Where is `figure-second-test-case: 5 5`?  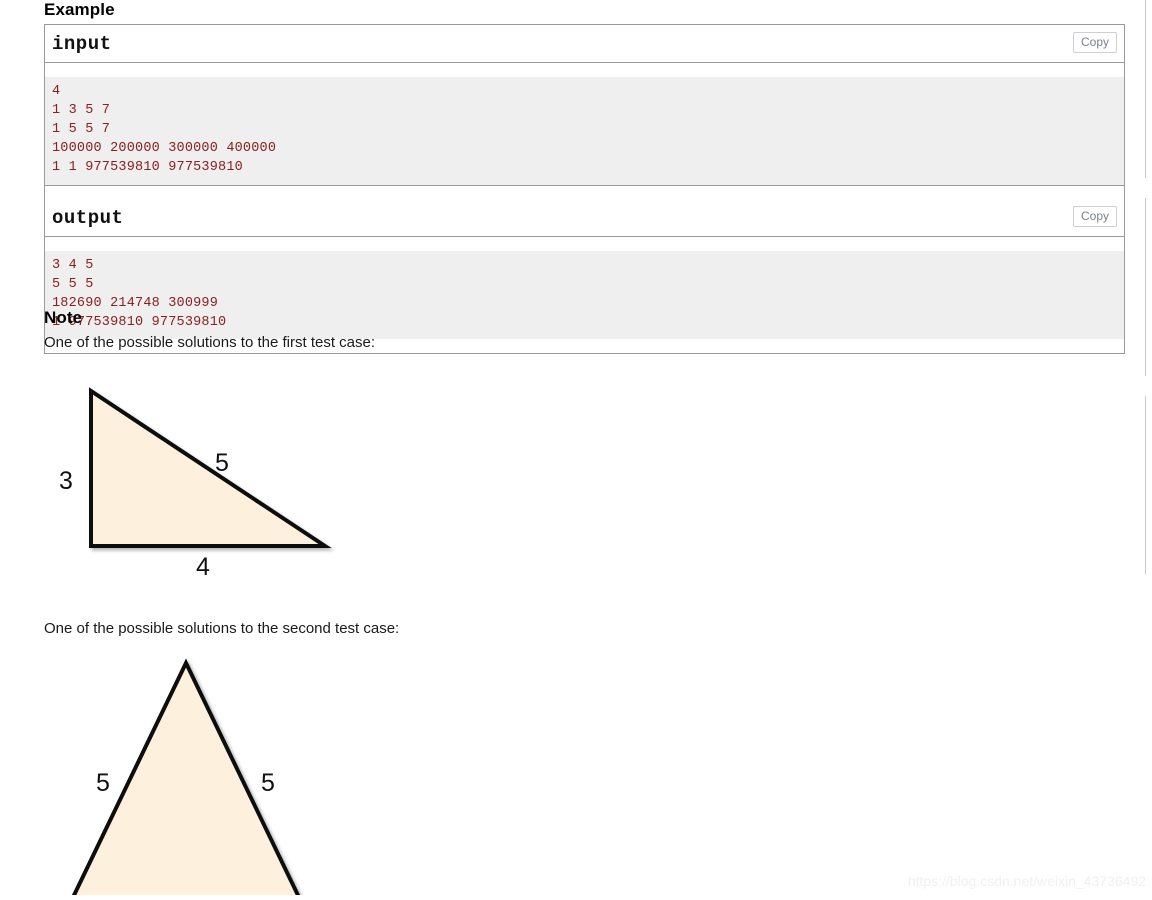
figure-second-test-case: 5 5 is located at coordinates (220, 774).